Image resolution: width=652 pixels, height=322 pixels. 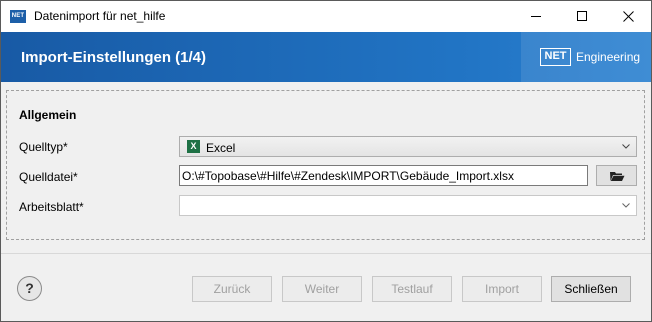 I want to click on back-button: Zurück, so click(x=232, y=289).